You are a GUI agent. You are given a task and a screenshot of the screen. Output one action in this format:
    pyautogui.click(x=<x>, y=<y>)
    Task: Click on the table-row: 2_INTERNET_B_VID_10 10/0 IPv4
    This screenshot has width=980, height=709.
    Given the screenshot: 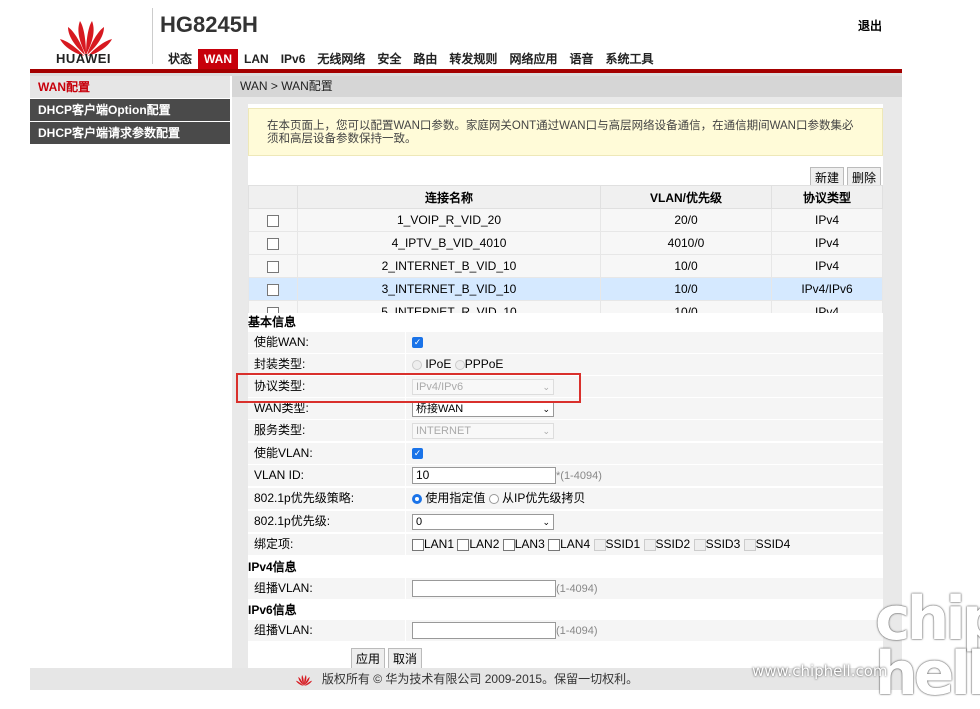 What is the action you would take?
    pyautogui.click(x=565, y=266)
    